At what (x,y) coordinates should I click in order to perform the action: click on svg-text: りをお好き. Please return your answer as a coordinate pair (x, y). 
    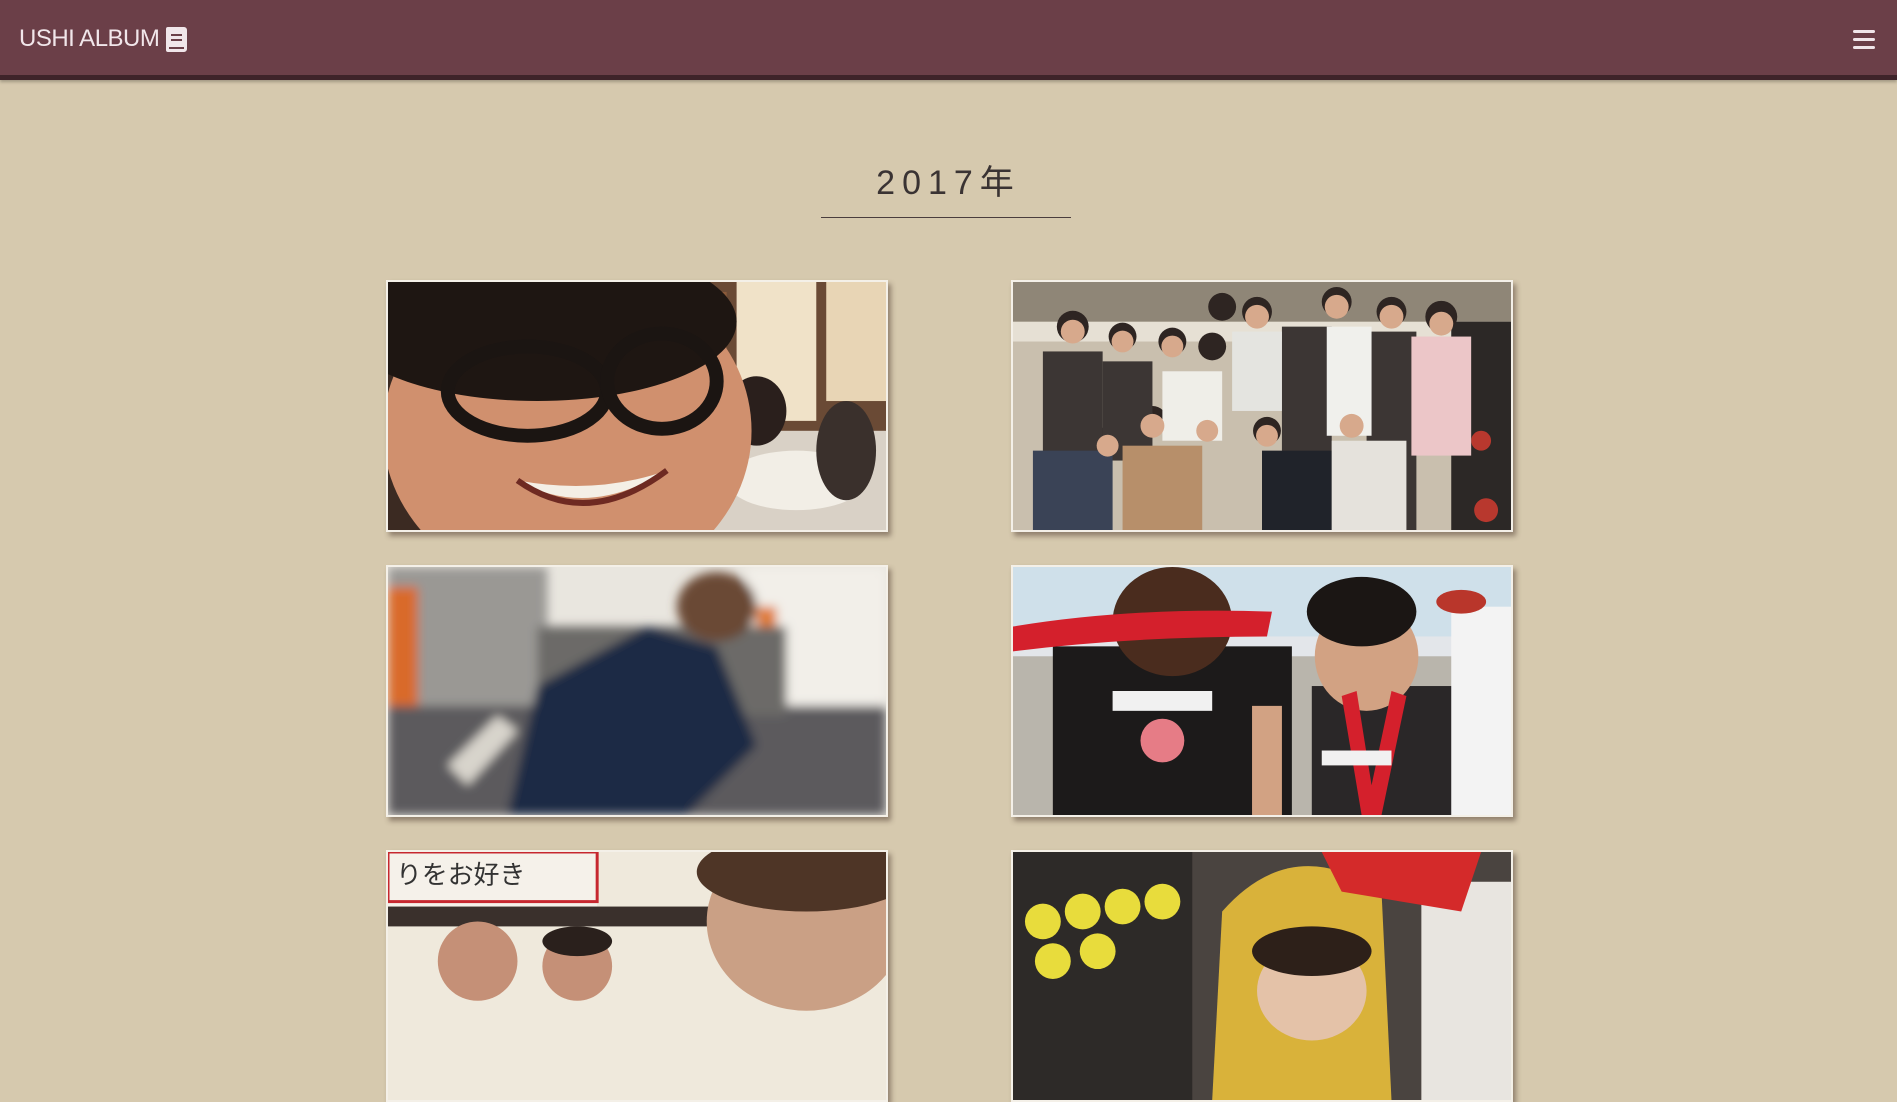
    Looking at the image, I should click on (460, 876).